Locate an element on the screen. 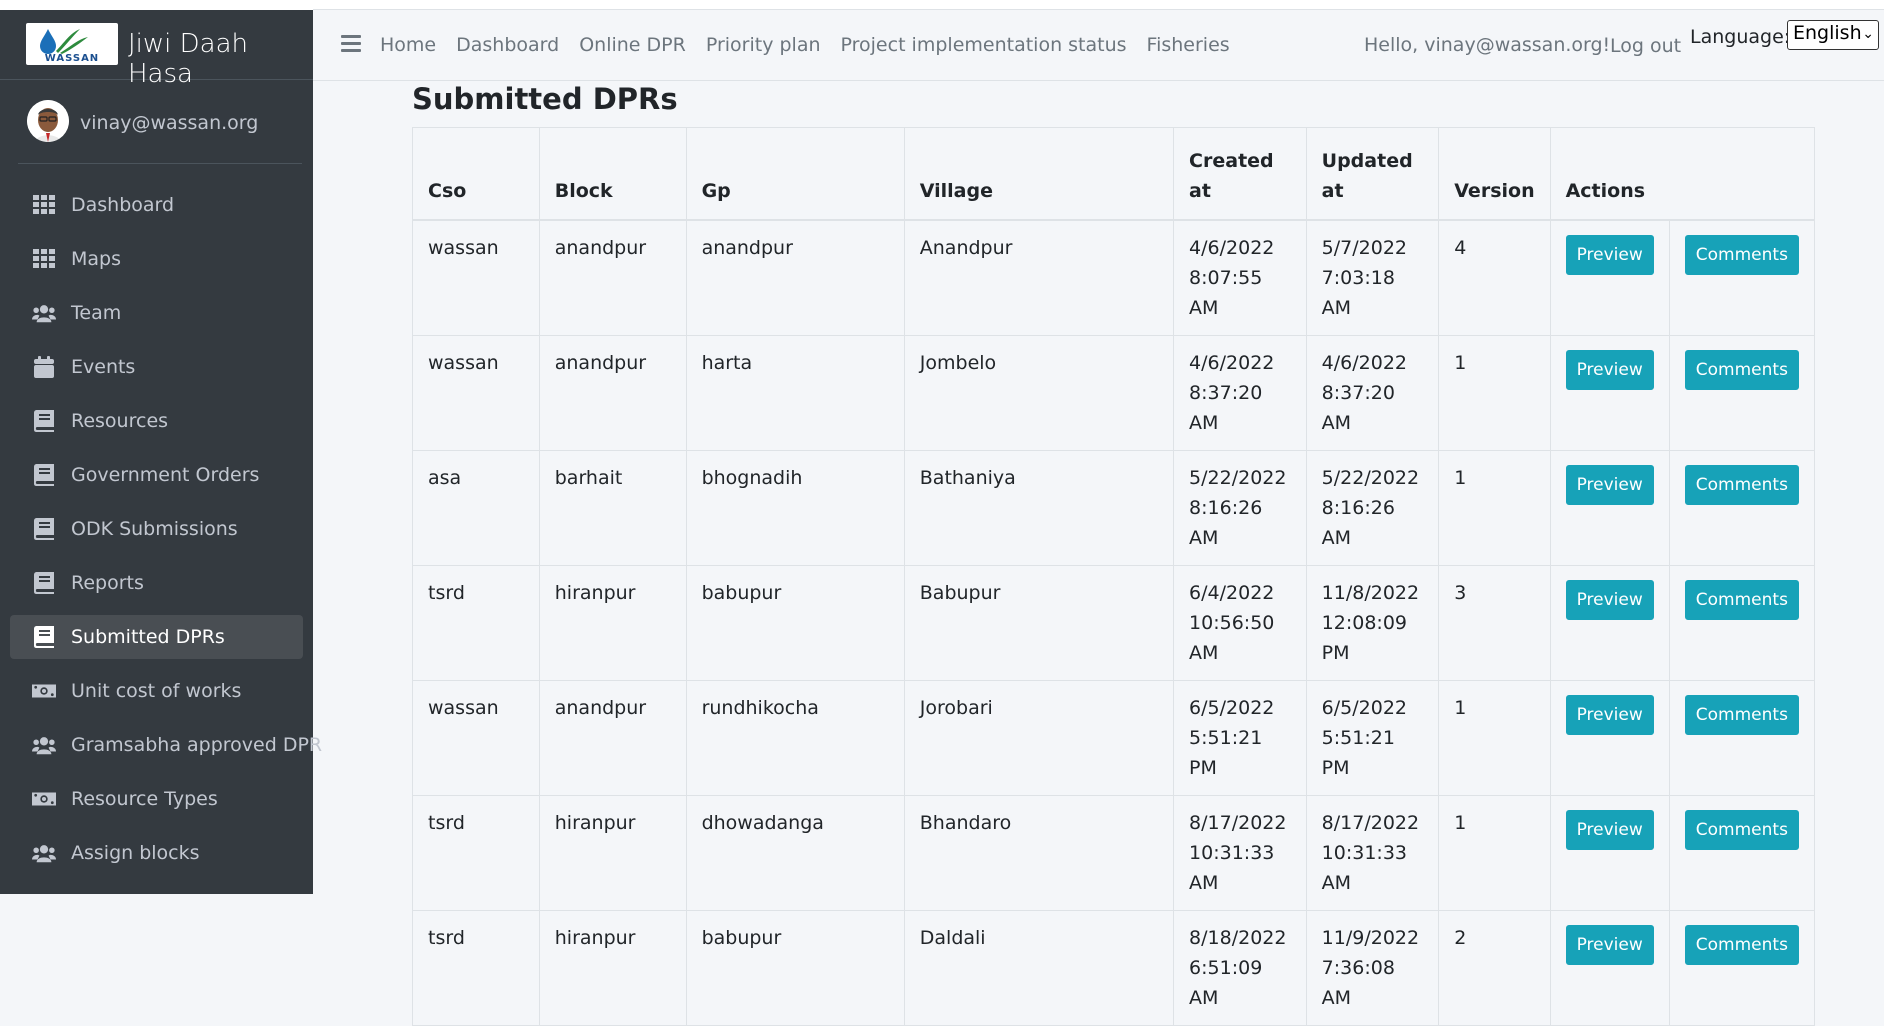  sidebar-item-resources: Resources is located at coordinates (156, 421).